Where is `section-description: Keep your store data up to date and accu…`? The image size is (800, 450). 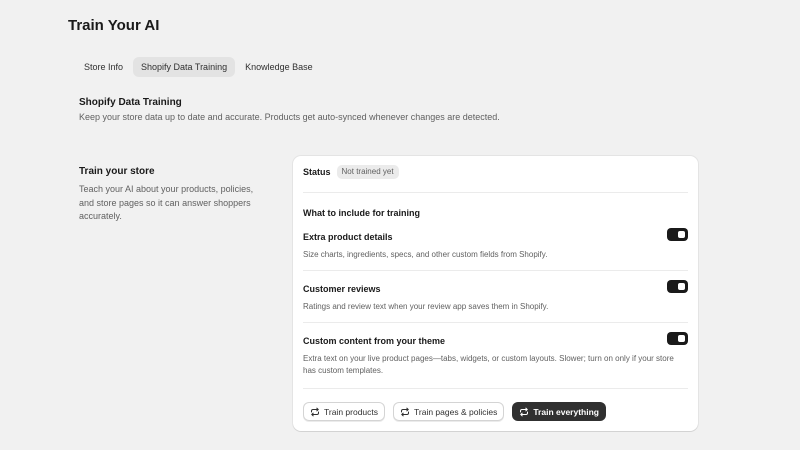
section-description: Keep your store data up to date and accu… is located at coordinates (289, 117).